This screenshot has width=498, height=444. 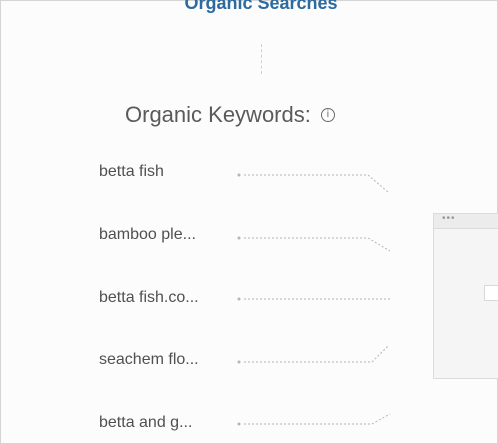 I want to click on panel-toggle, so click(x=491, y=293).